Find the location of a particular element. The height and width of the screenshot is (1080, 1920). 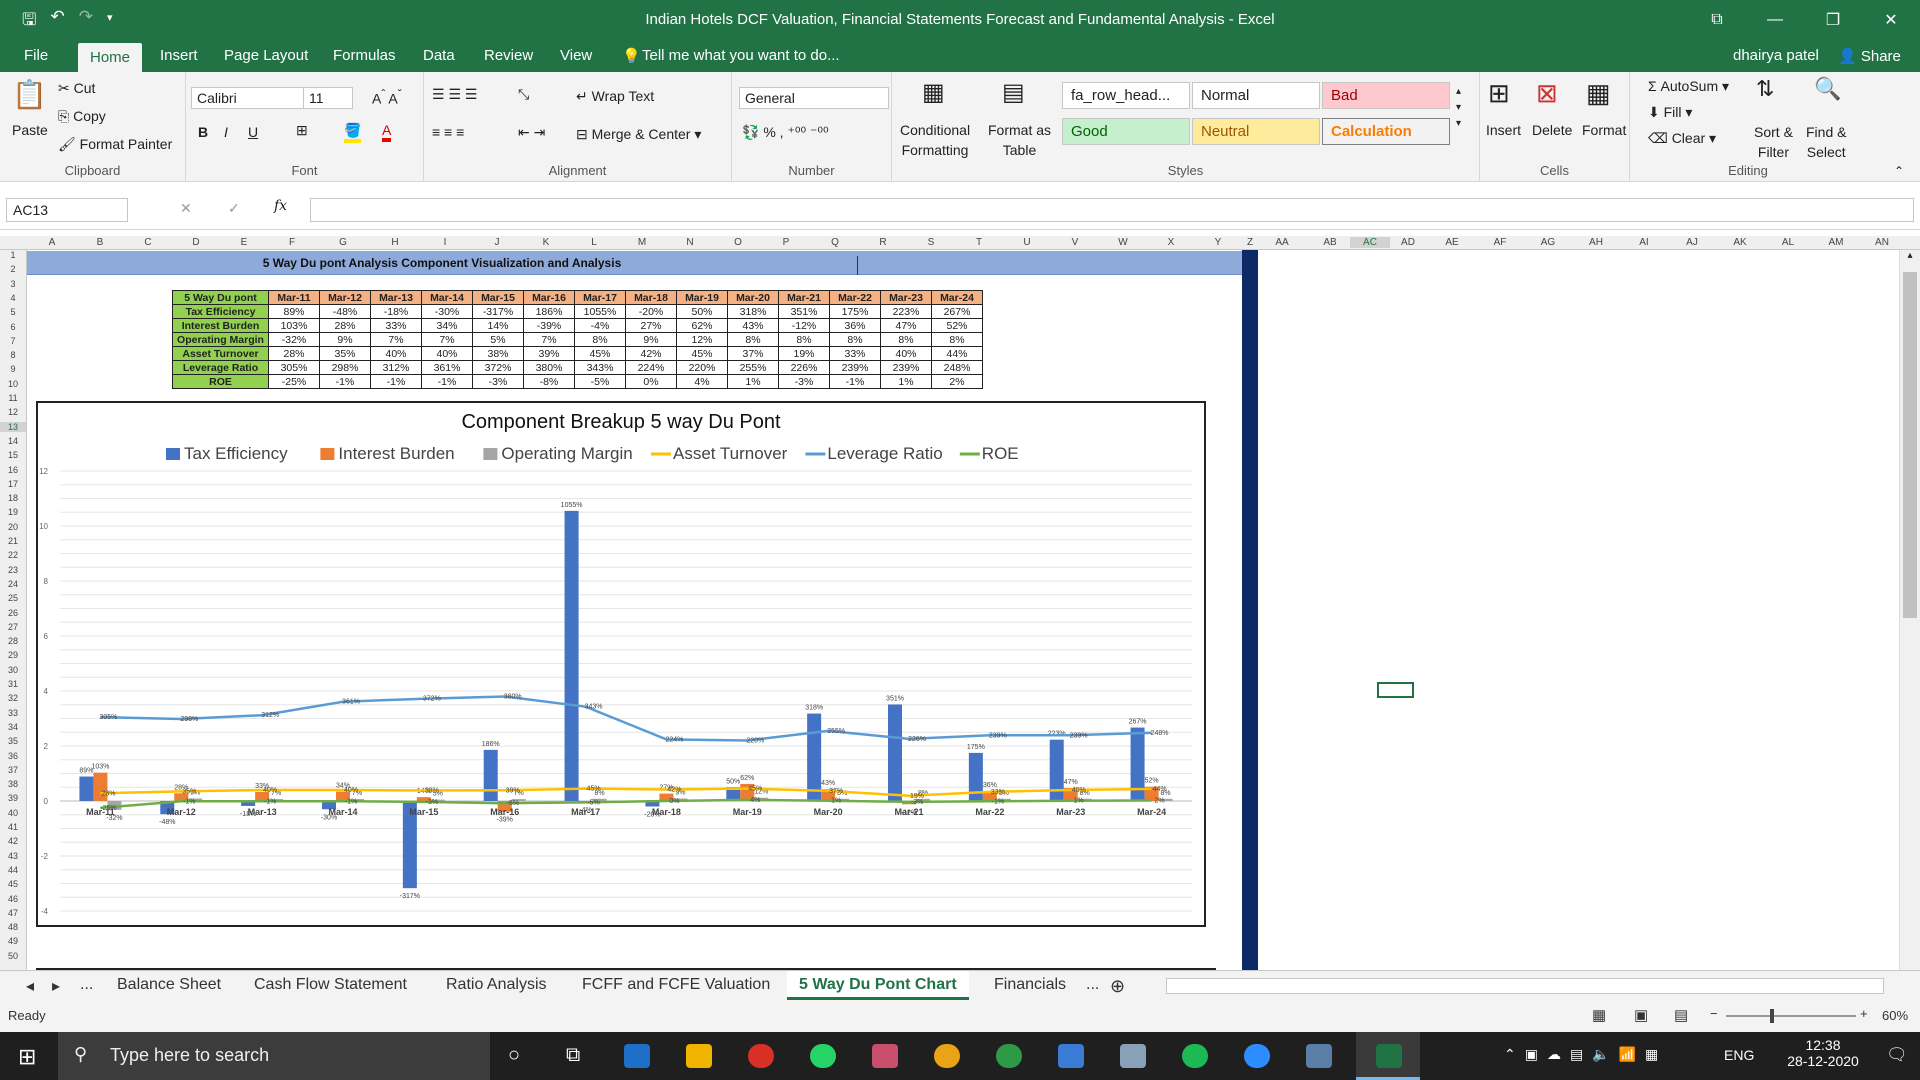

table-cell: 19% is located at coordinates (804, 353).